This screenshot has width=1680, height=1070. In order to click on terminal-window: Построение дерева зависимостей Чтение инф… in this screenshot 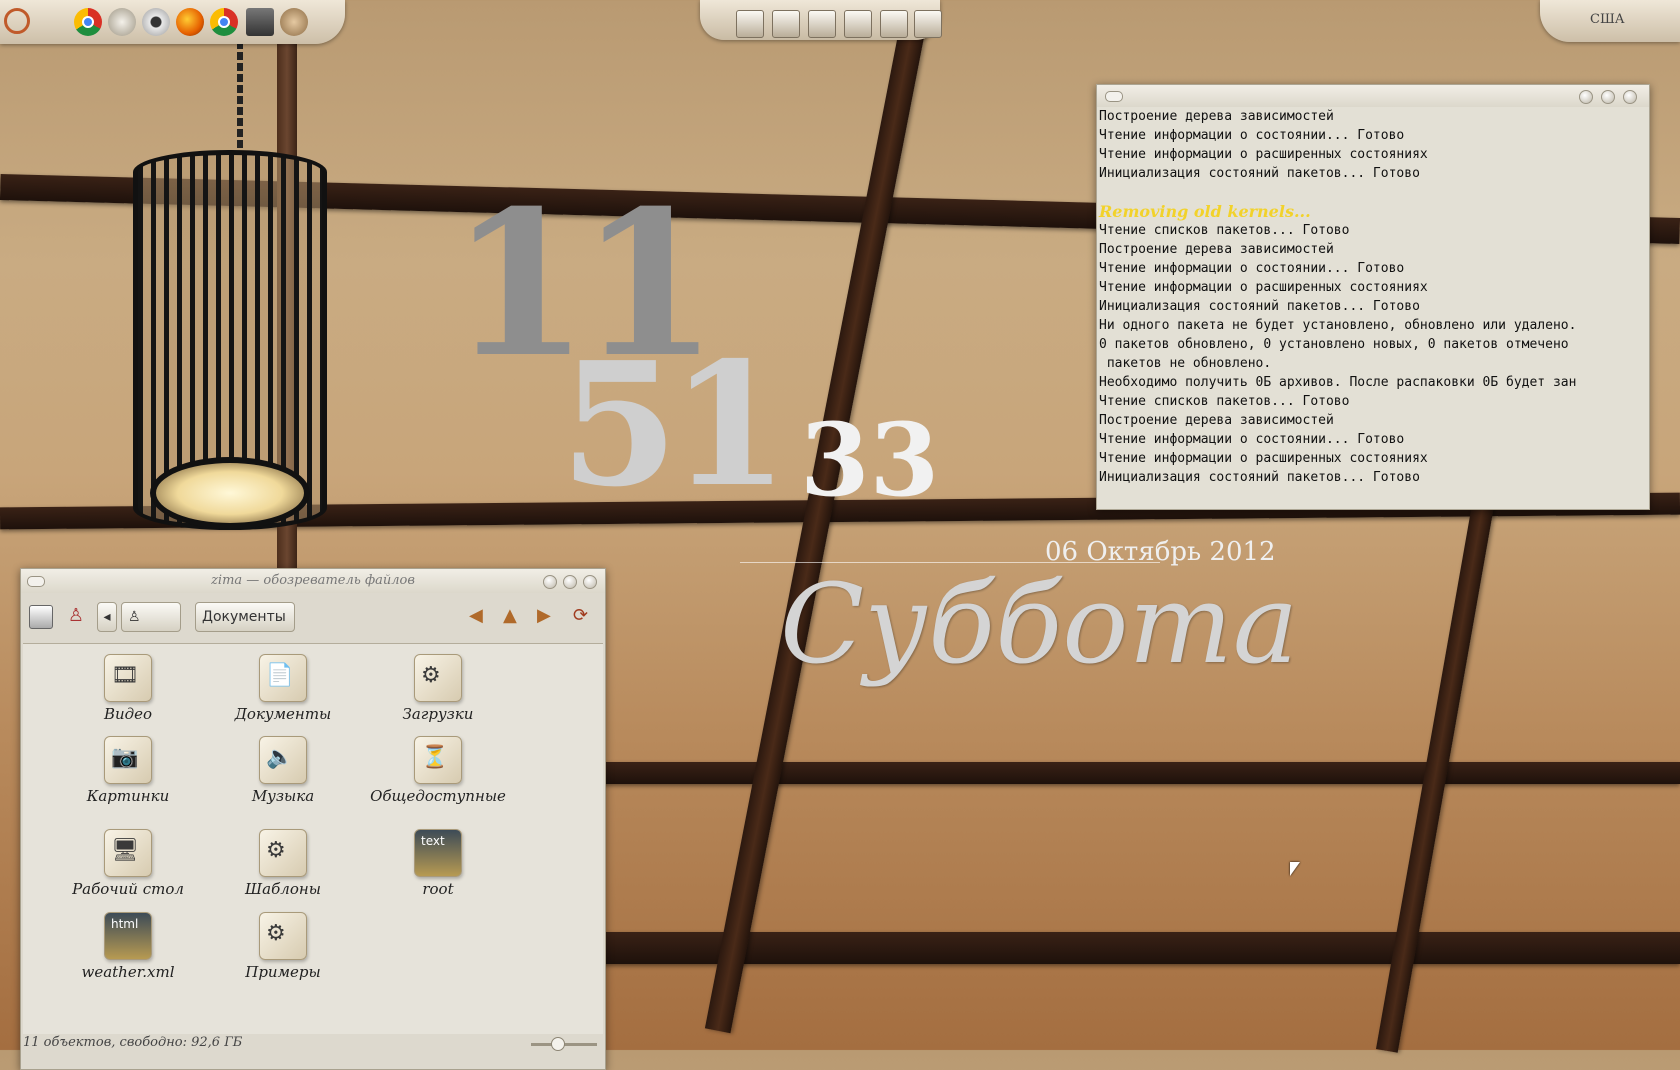, I will do `click(1373, 297)`.